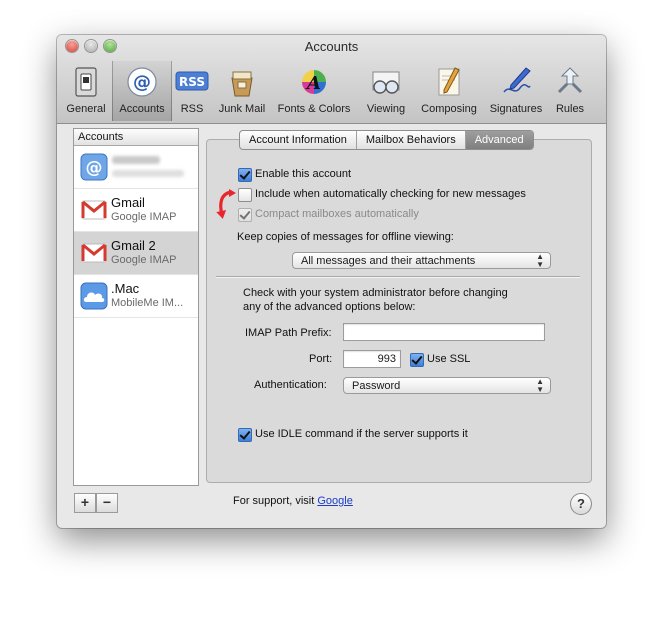  I want to click on account-name: .Mac, so click(125, 288).